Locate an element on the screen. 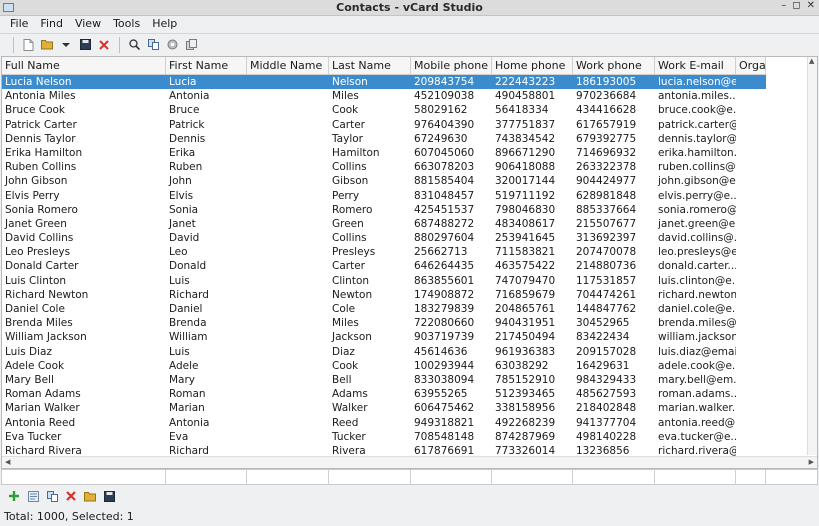 The width and height of the screenshot is (819, 526). minimize-icon: – is located at coordinates (783, 5).